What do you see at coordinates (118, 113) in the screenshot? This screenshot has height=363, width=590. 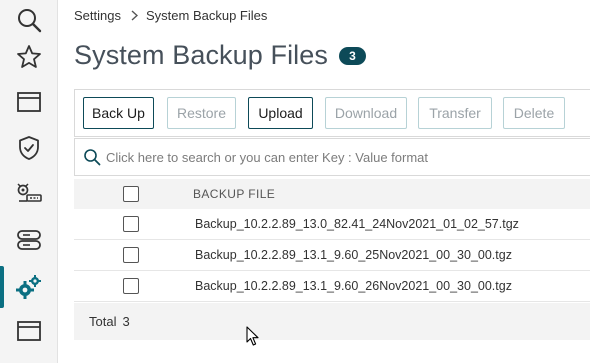 I see `back-up-button: Back Up` at bounding box center [118, 113].